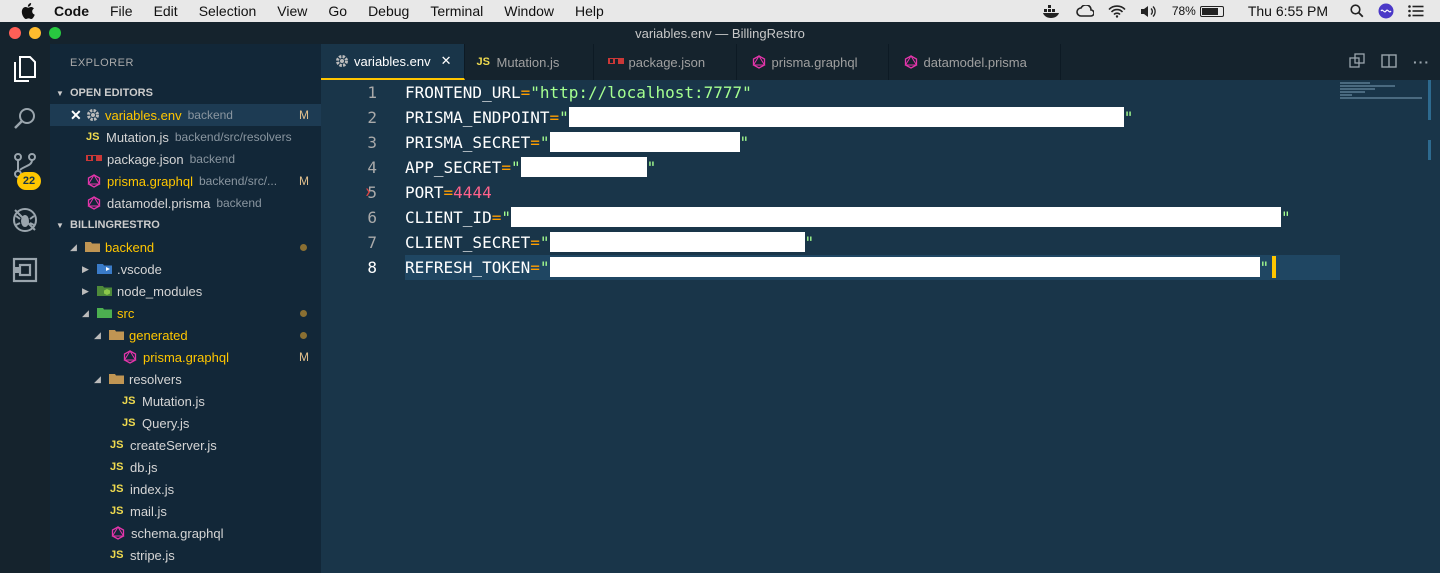 The image size is (1440, 573). Describe the element at coordinates (25, 69) in the screenshot. I see `explorer-icon` at that location.